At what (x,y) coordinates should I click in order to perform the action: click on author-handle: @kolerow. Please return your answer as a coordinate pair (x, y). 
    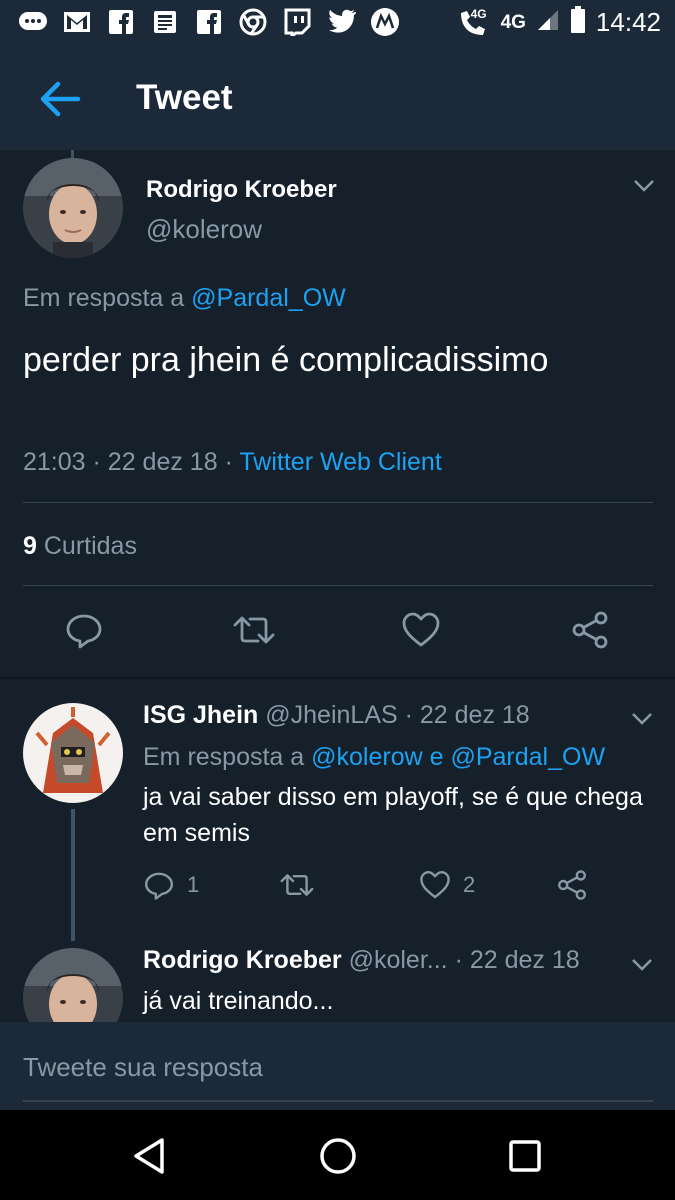
    Looking at the image, I should click on (204, 229).